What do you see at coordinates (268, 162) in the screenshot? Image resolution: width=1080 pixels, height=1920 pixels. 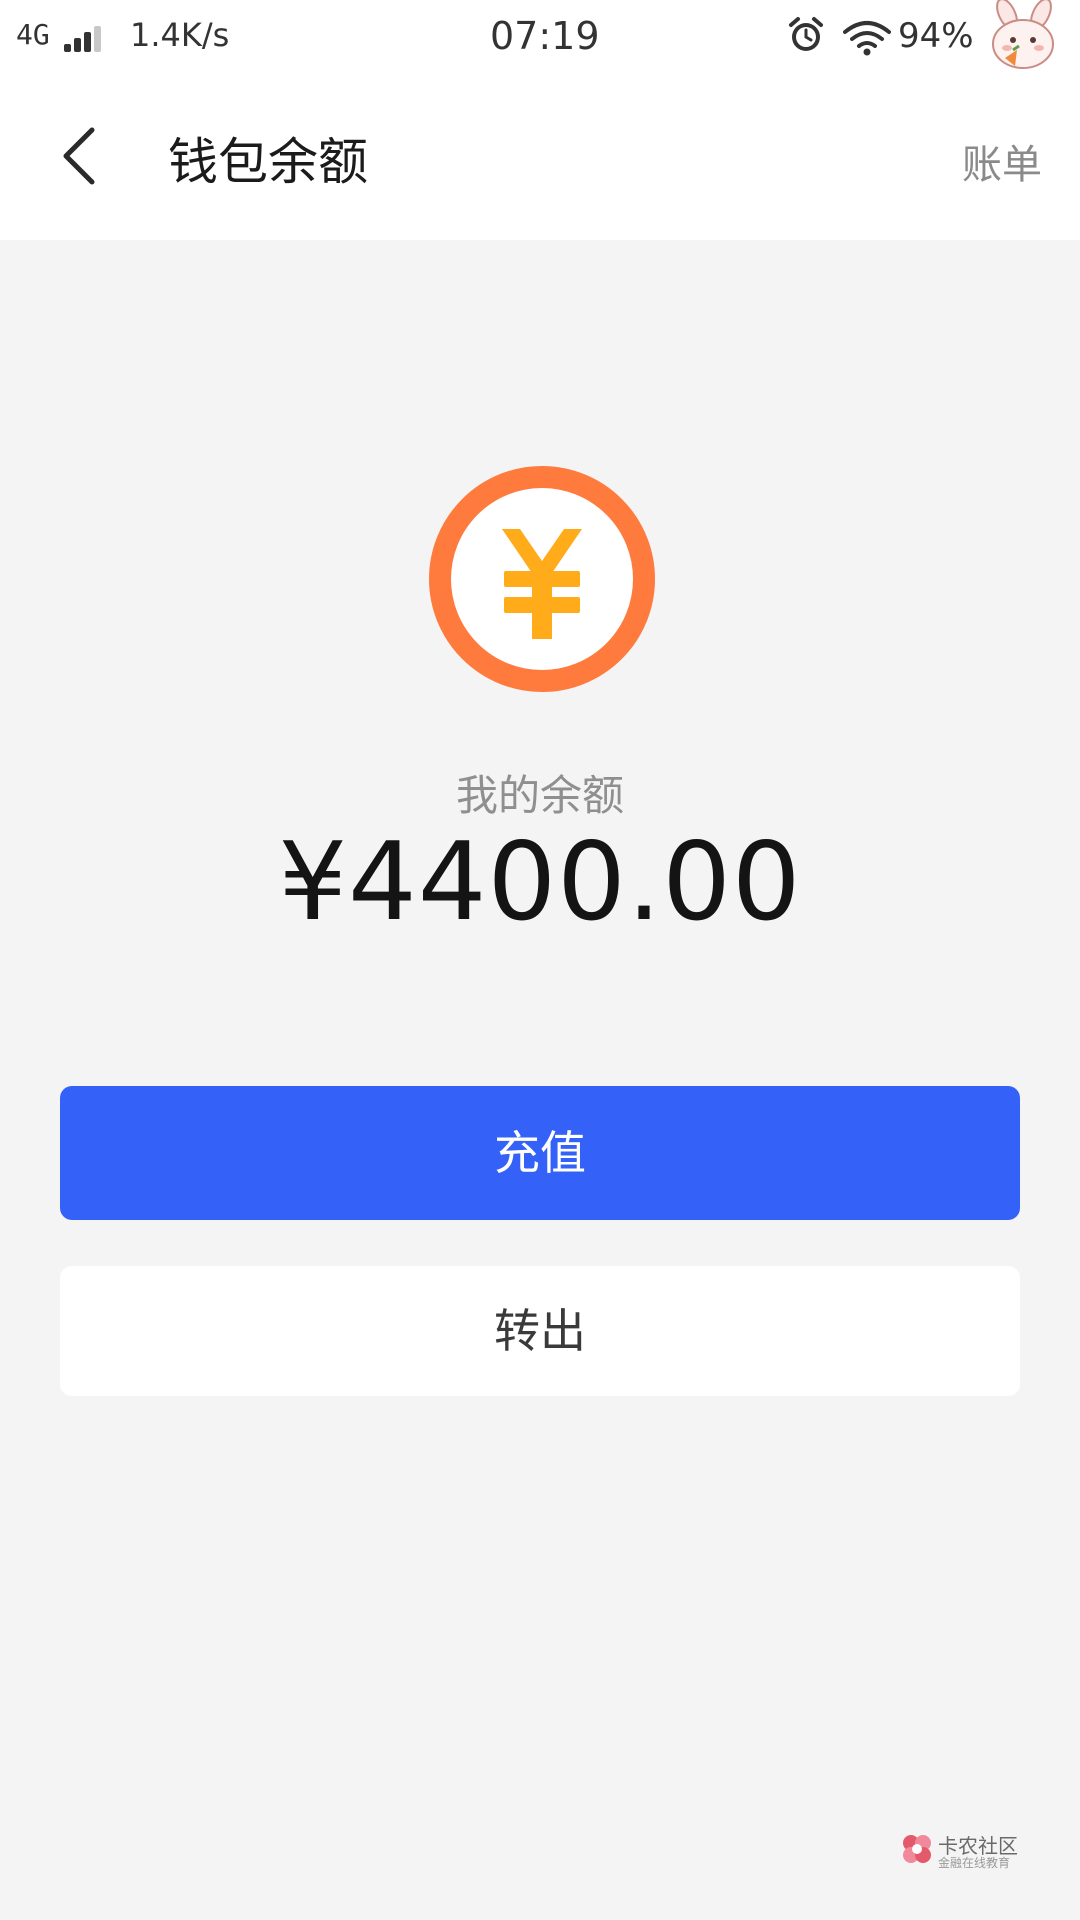 I see `page-title: 钱包余额` at bounding box center [268, 162].